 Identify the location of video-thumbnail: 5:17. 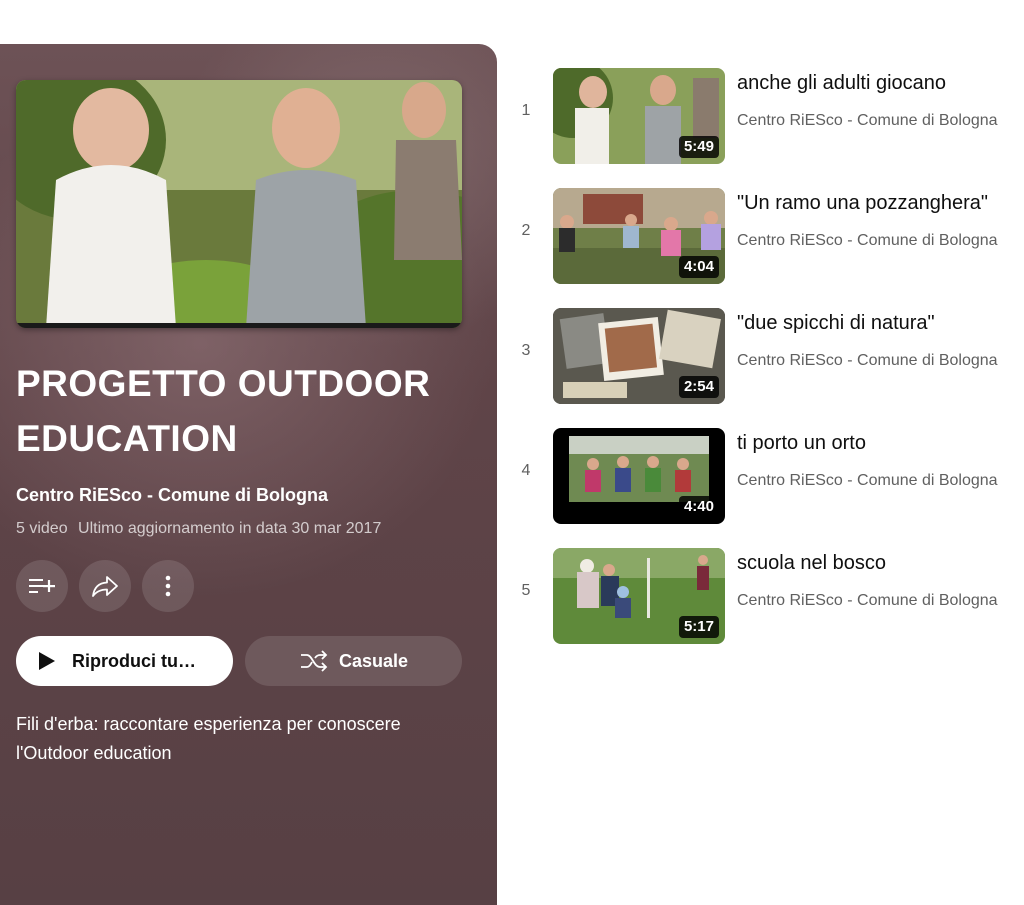
(639, 596).